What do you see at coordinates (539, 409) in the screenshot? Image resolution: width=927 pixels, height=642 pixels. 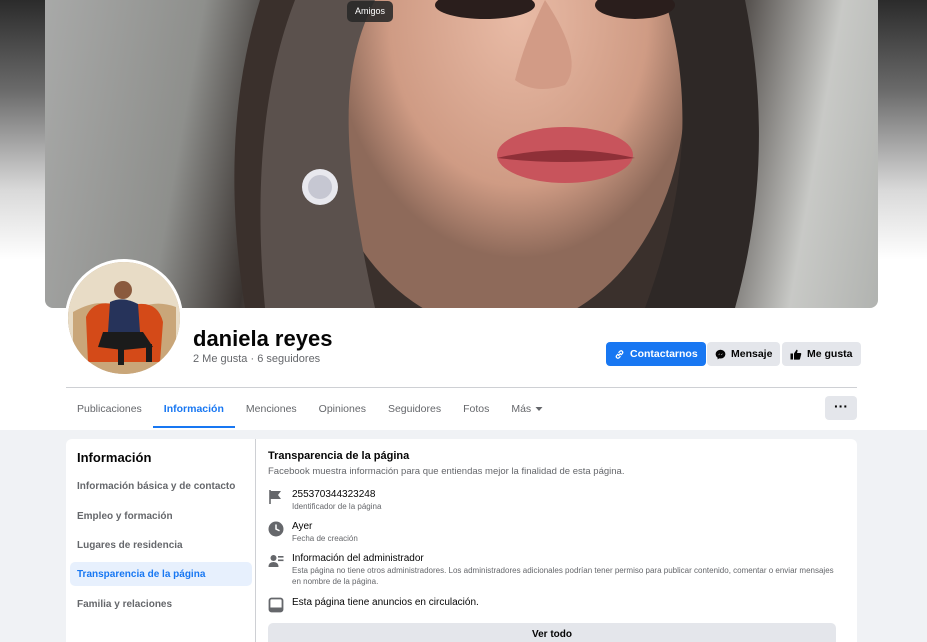 I see `caret-down-icon` at bounding box center [539, 409].